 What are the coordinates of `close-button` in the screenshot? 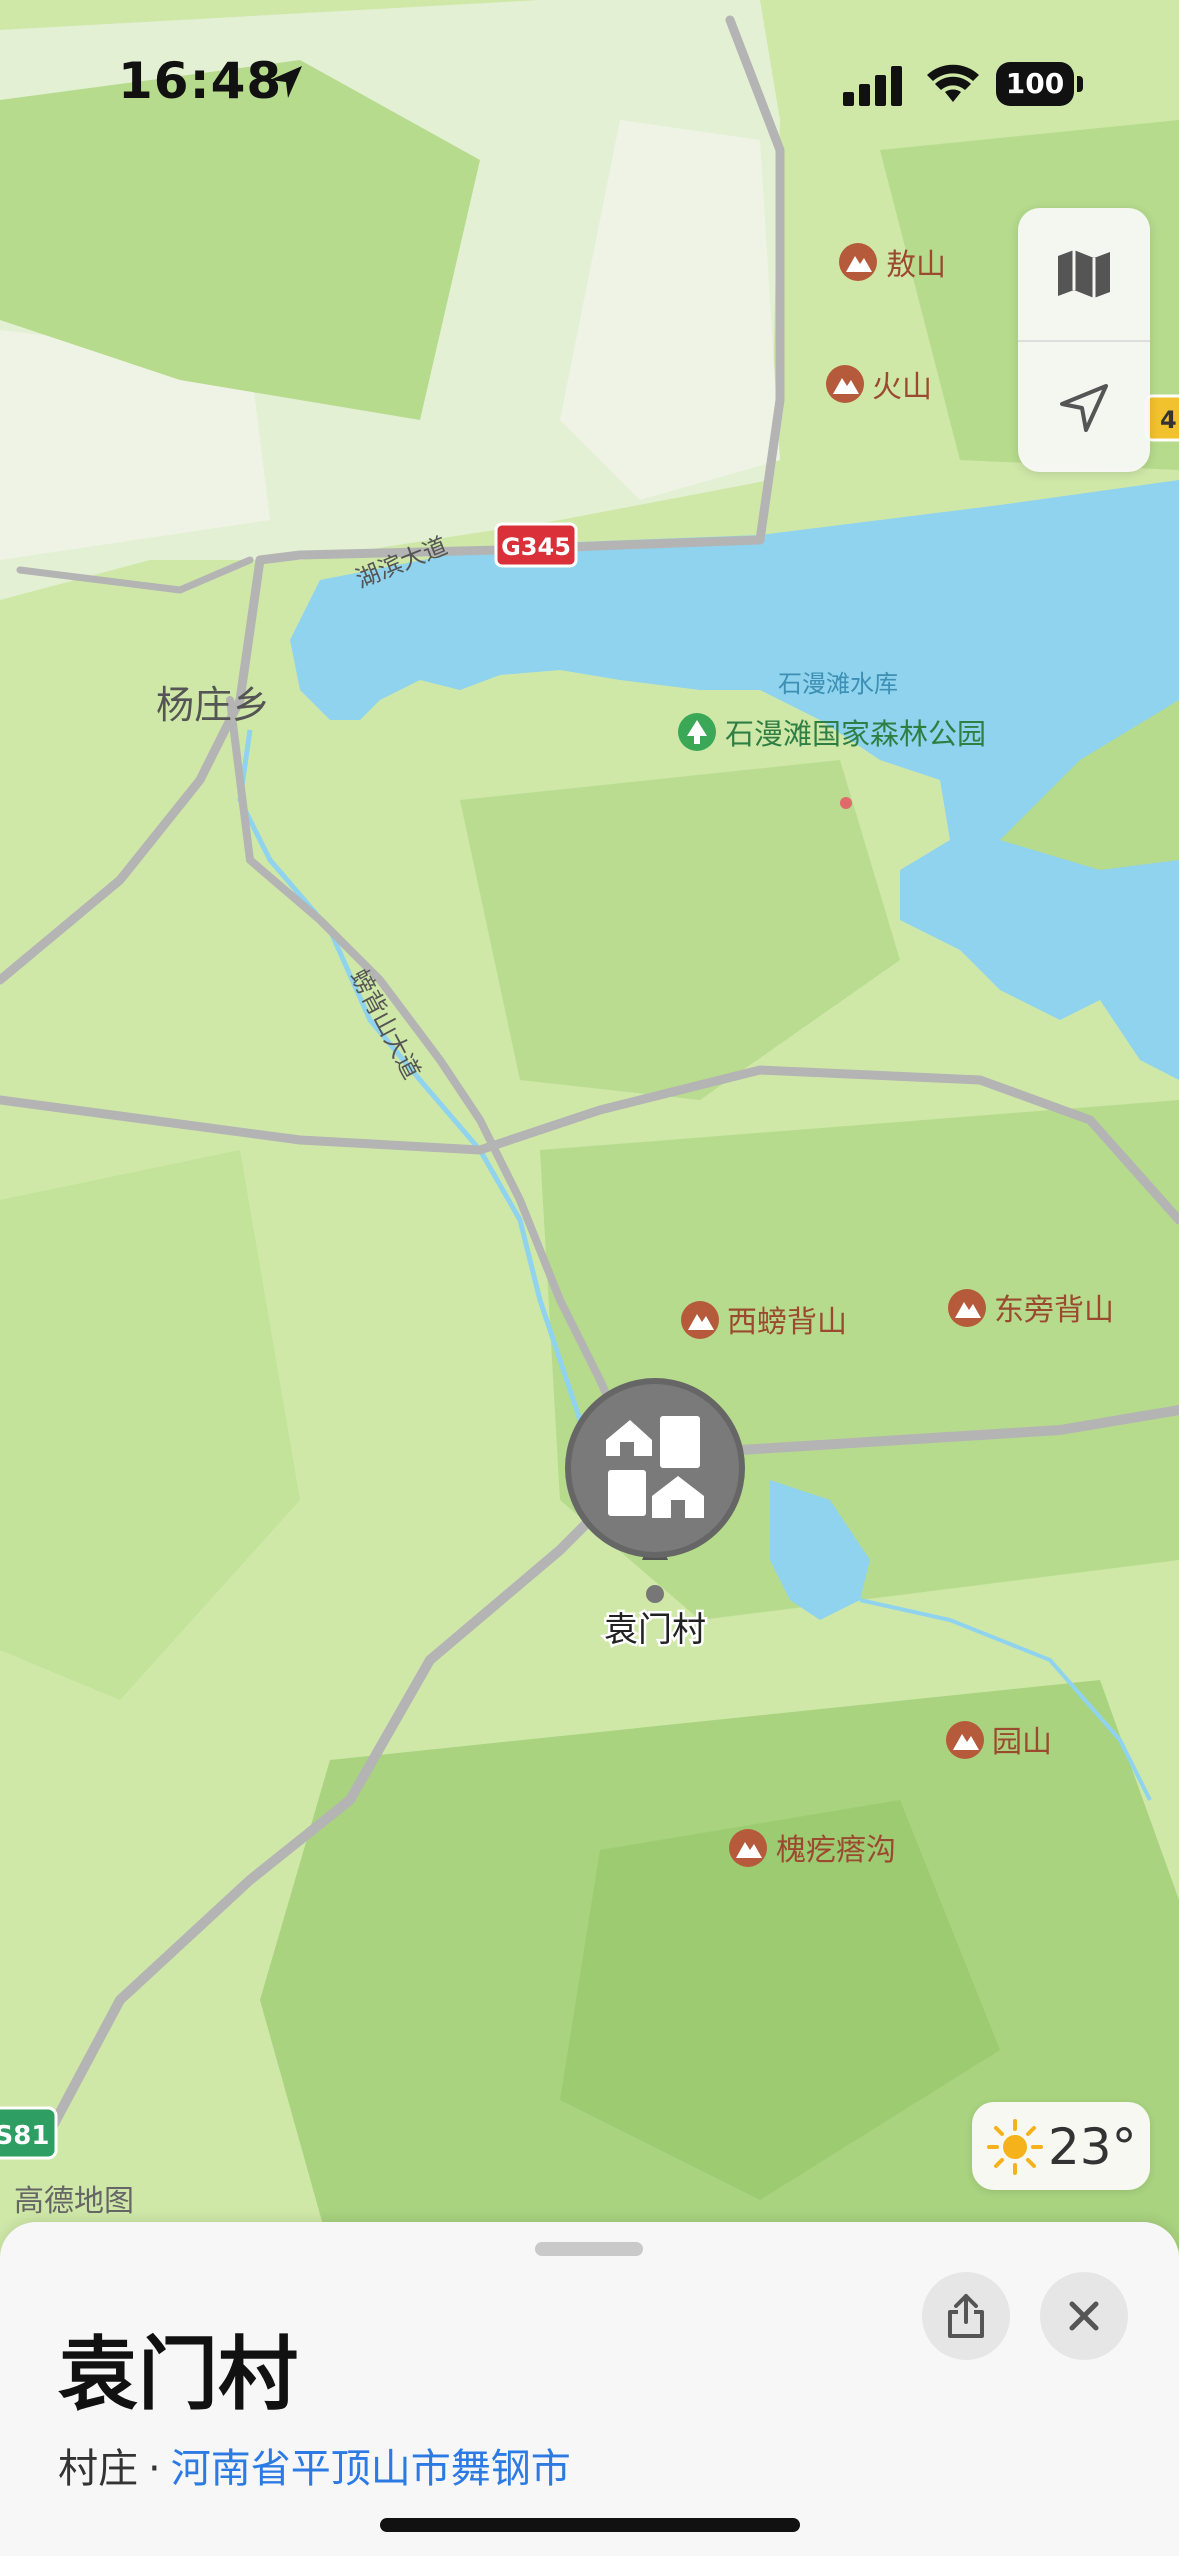 It's located at (1084, 2316).